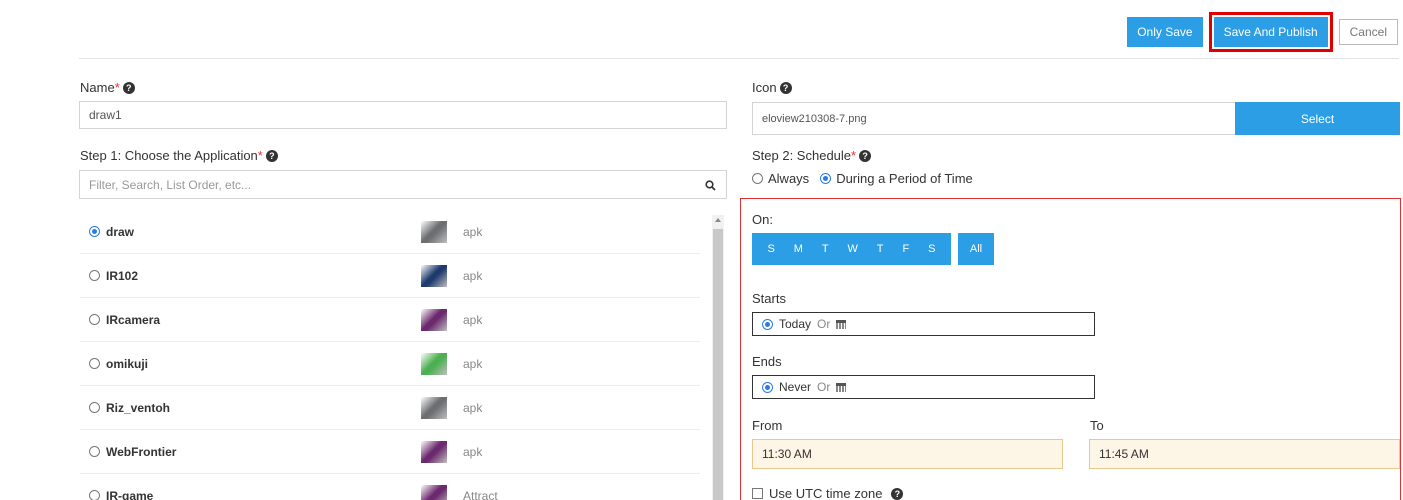 The image size is (1403, 500). I want to click on ends-field: Never Or, so click(923, 387).